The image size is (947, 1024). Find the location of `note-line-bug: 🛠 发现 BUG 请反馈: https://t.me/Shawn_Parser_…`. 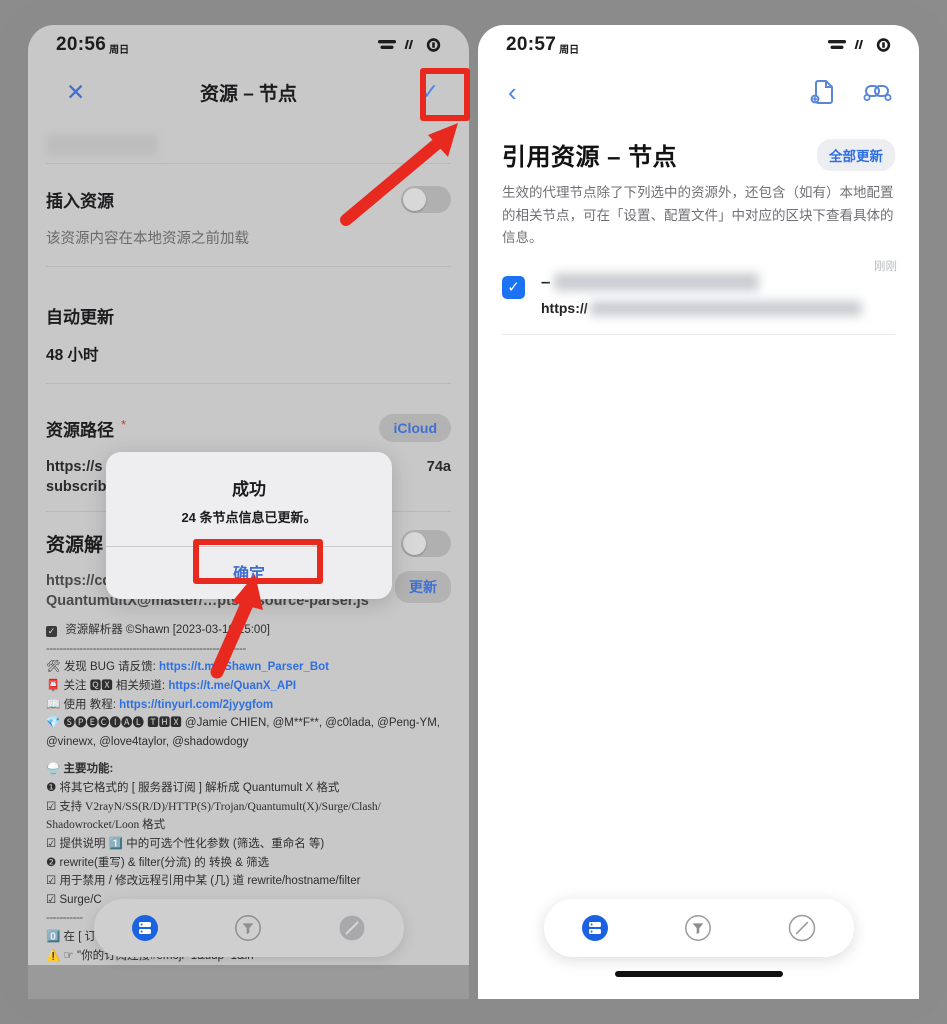

note-line-bug: 🛠 发现 BUG 请反馈: https://t.me/Shawn_Parser_… is located at coordinates (187, 667).